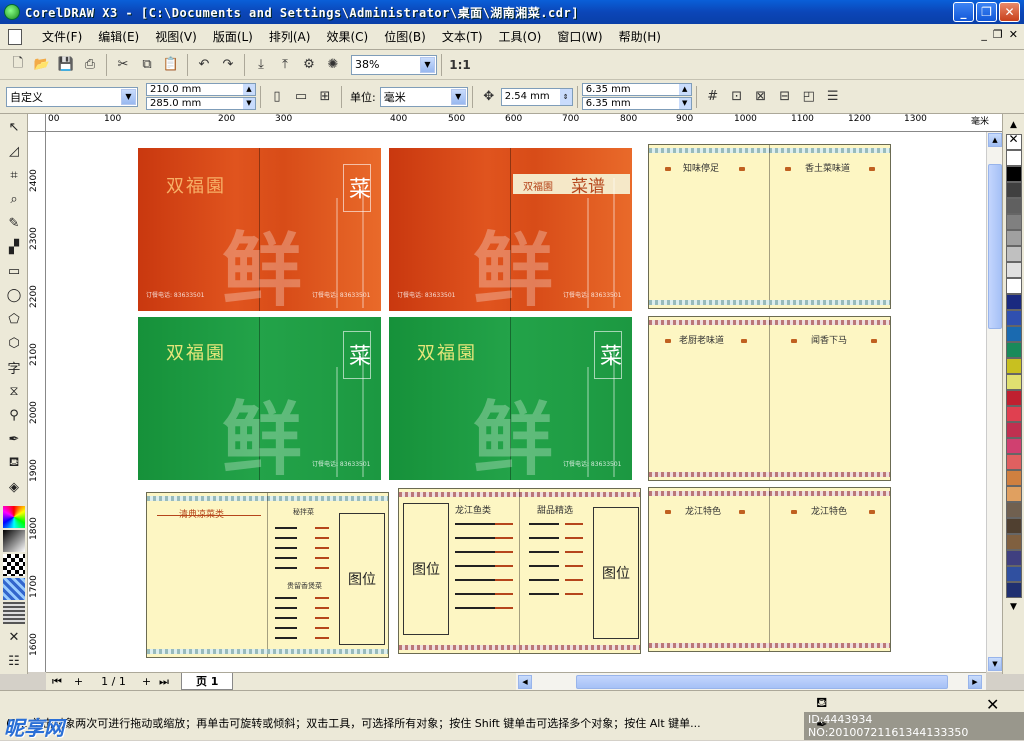  I want to click on rectangle-tool-icon: ▭, so click(14, 271).